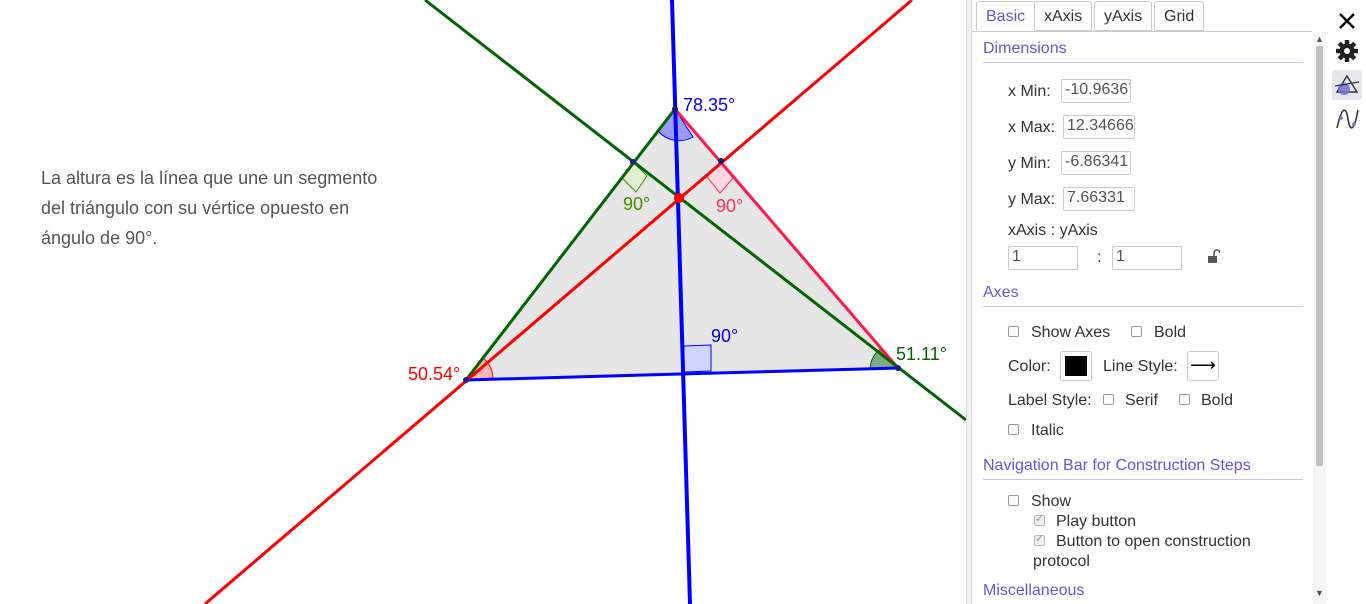 The width and height of the screenshot is (1366, 604). I want to click on line-style-button: ⟶, so click(1203, 366).